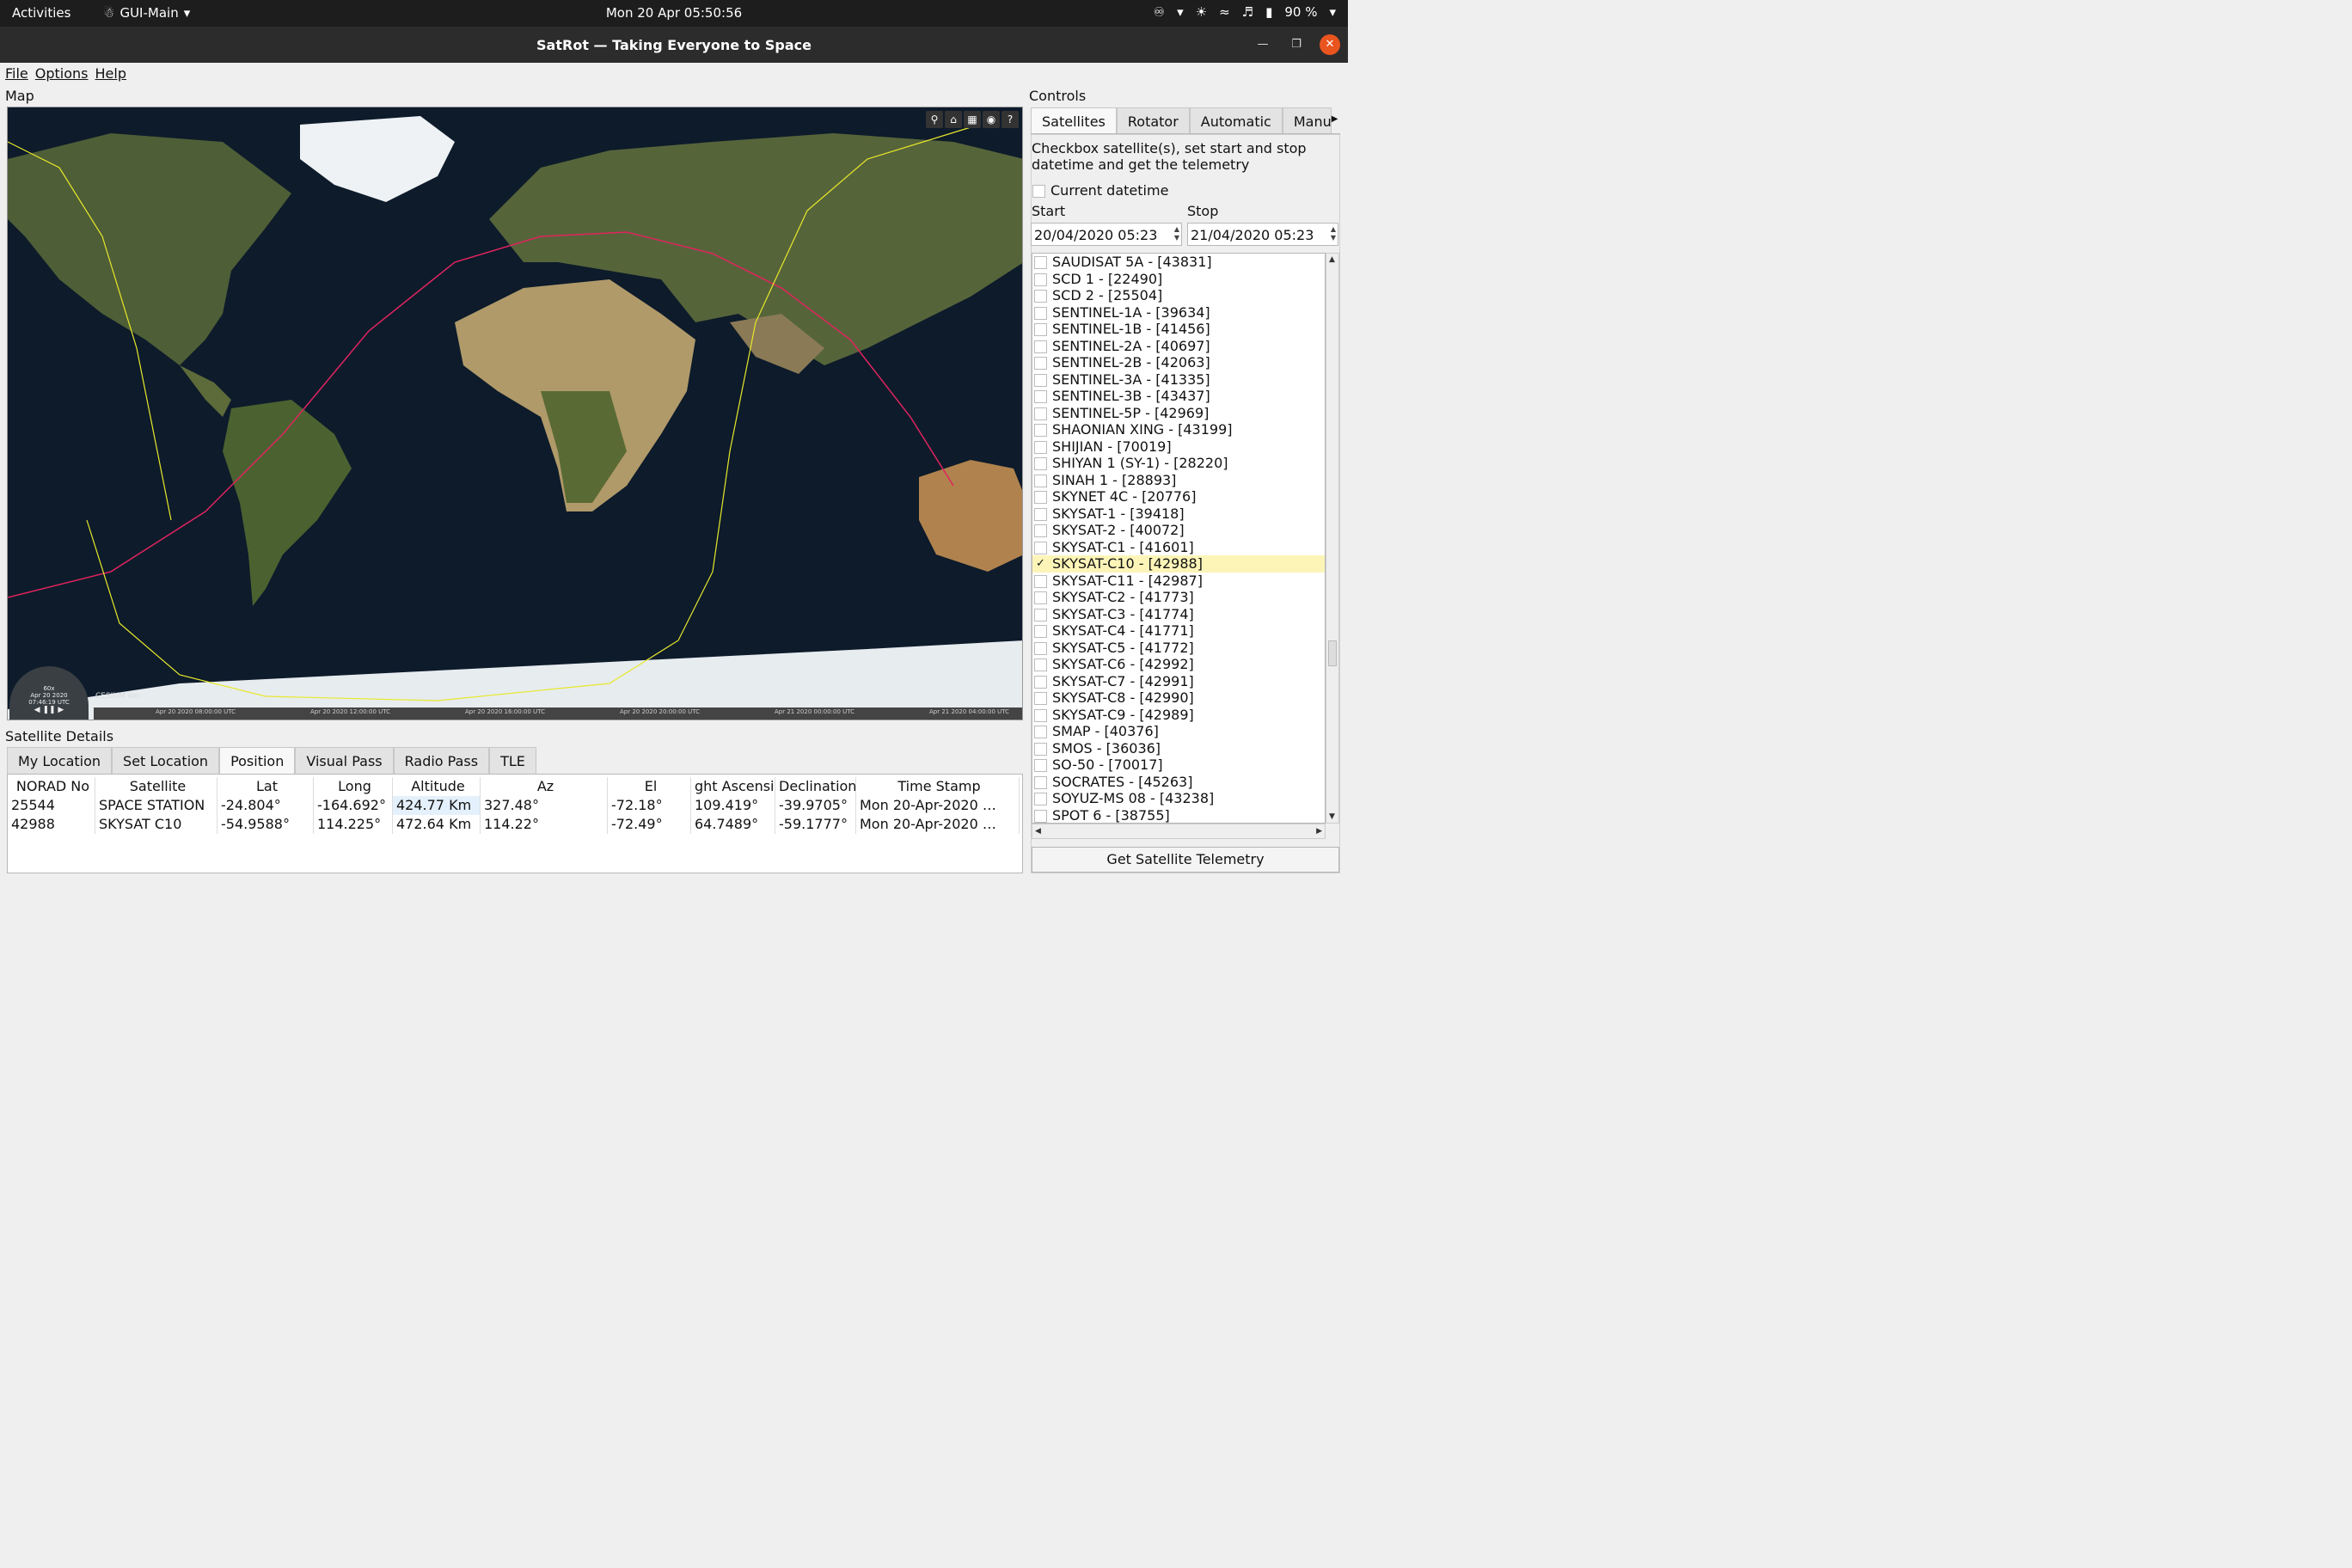 This screenshot has width=2352, height=1568. What do you see at coordinates (544, 786) in the screenshot?
I see `column-header: Az` at bounding box center [544, 786].